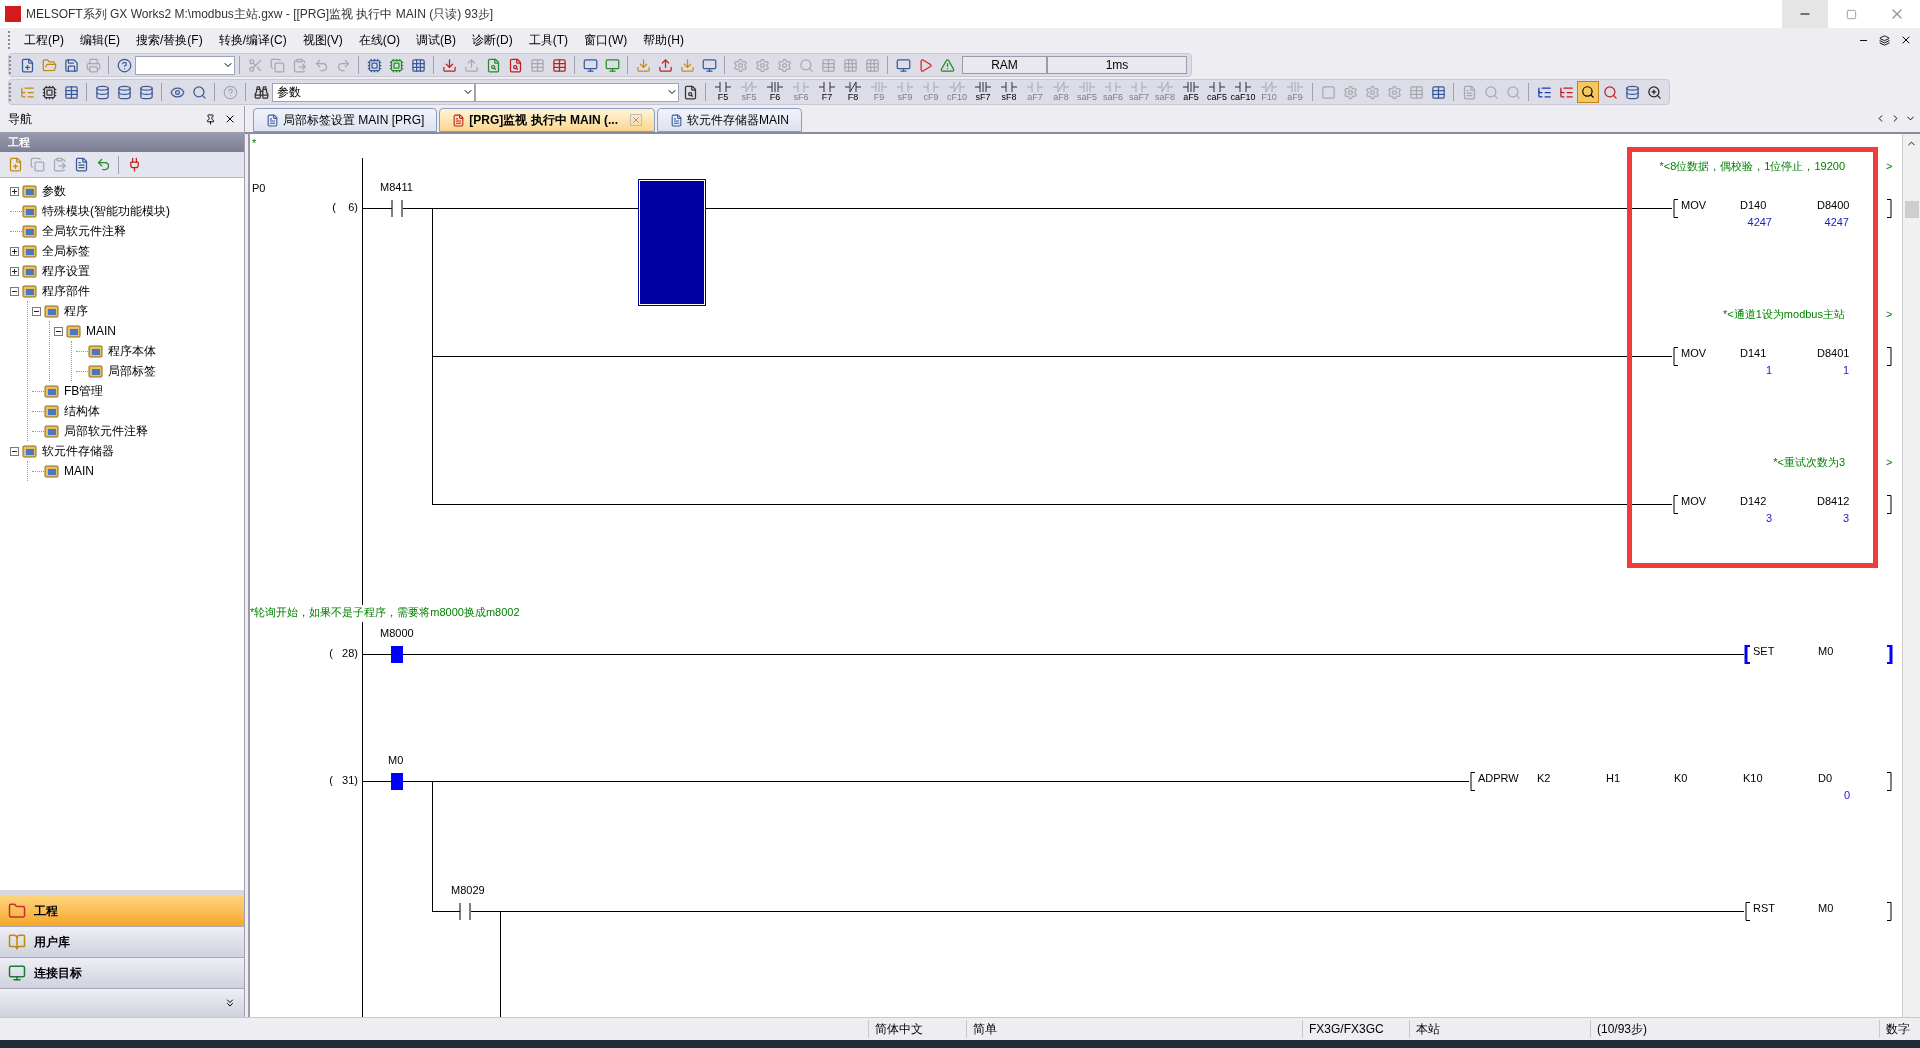  What do you see at coordinates (261, 92) in the screenshot?
I see `binoculars-icon` at bounding box center [261, 92].